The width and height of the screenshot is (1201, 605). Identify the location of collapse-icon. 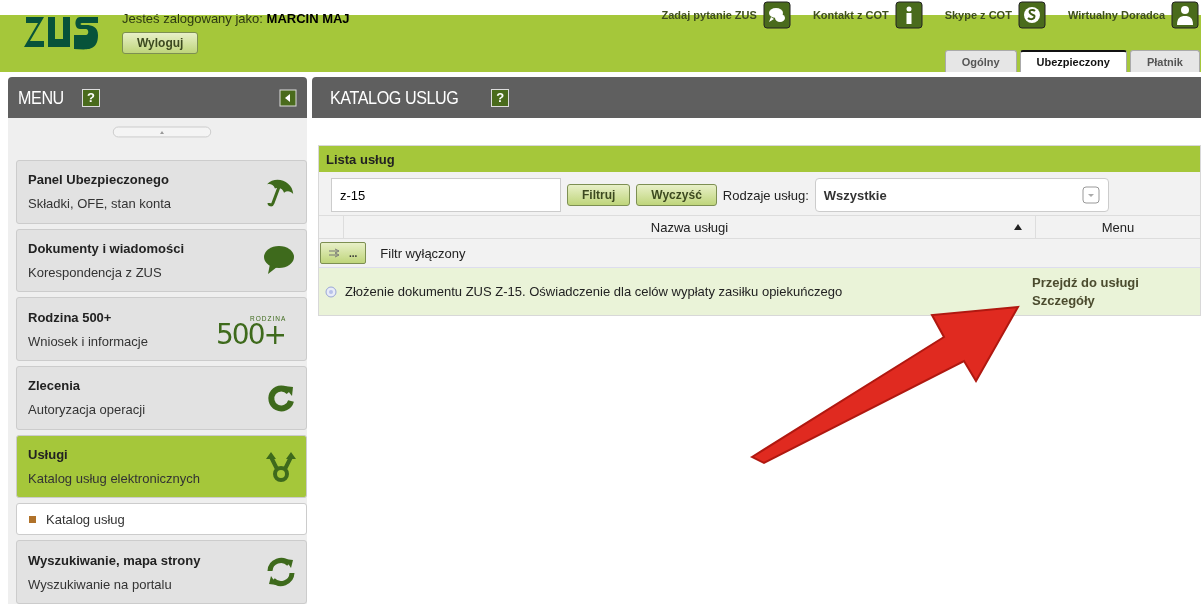
(288, 97).